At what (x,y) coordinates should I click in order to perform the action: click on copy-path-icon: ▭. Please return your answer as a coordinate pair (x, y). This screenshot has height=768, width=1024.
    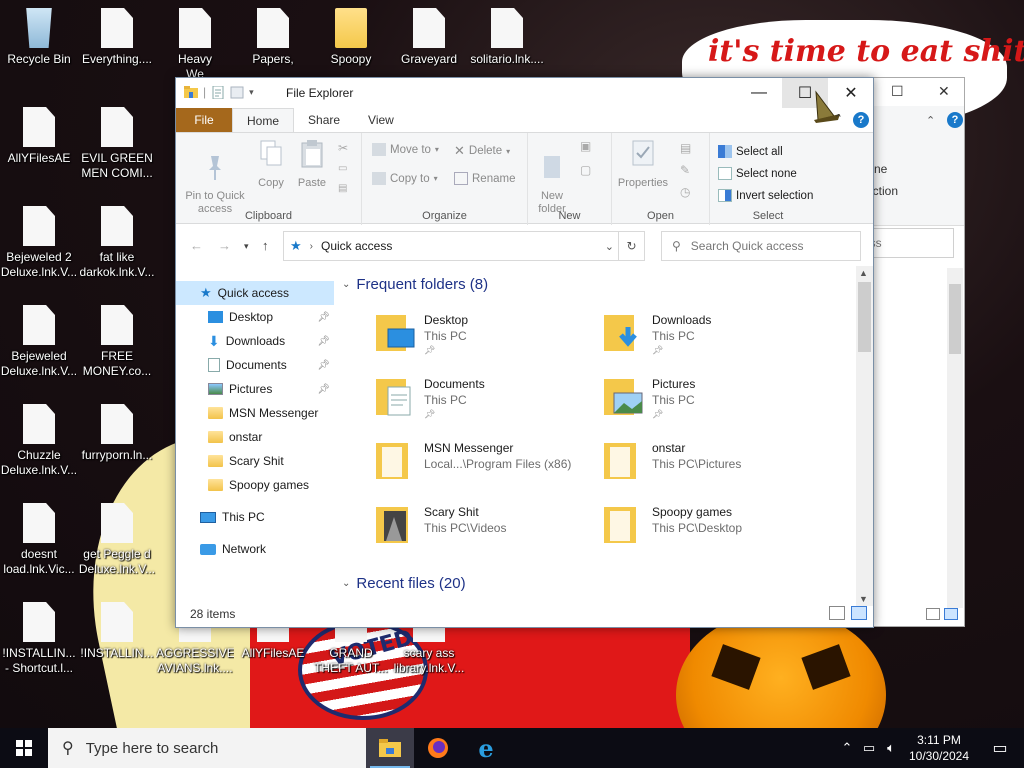
    Looking at the image, I should click on (342, 168).